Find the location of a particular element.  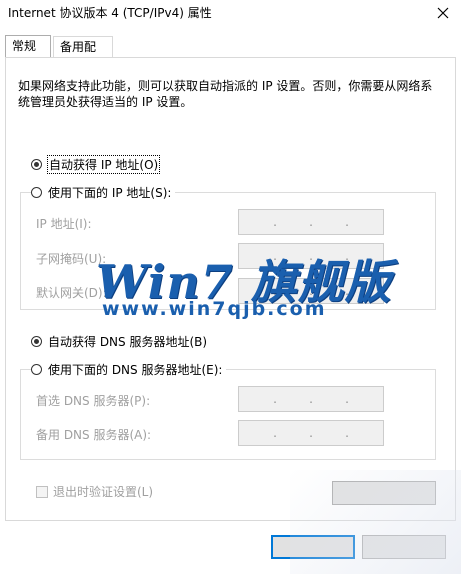

radio-auto-dns-label: 自动获得 DNS 服务器地址(B) is located at coordinates (128, 342).